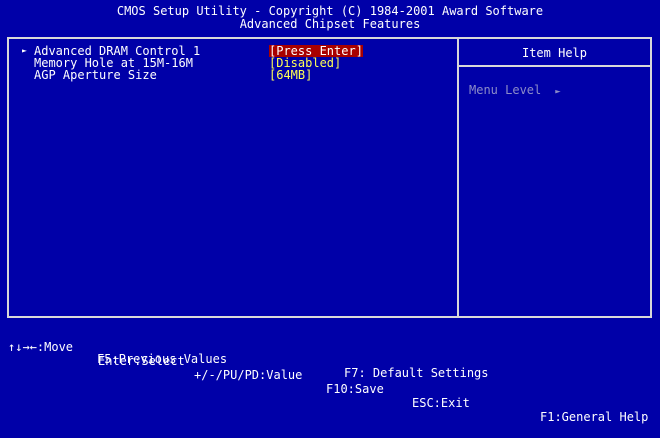  What do you see at coordinates (554, 53) in the screenshot?
I see `item-help-title: Item Help` at bounding box center [554, 53].